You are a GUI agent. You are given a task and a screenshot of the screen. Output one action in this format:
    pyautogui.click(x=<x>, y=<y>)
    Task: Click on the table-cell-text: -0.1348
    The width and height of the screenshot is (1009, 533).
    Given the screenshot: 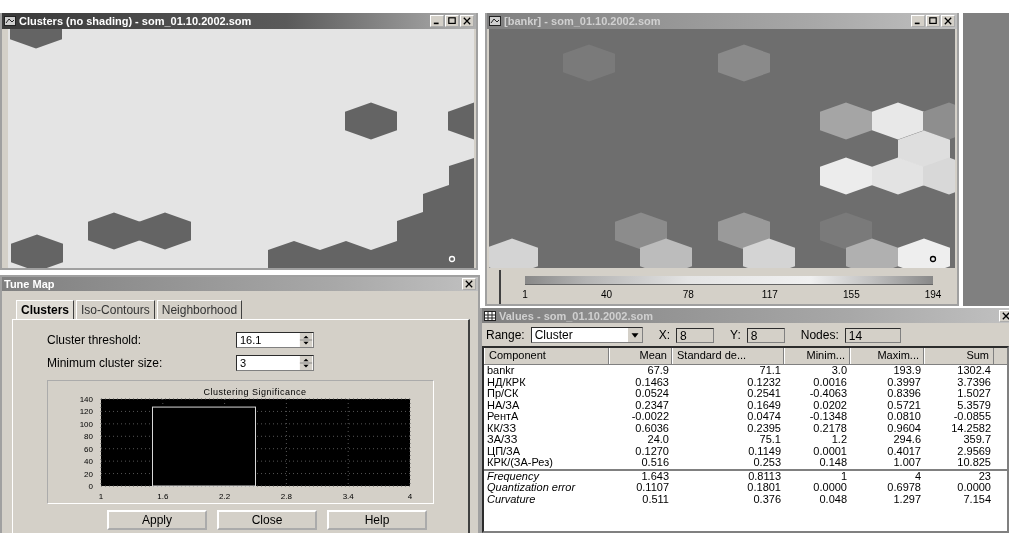 What is the action you would take?
    pyautogui.click(x=828, y=417)
    